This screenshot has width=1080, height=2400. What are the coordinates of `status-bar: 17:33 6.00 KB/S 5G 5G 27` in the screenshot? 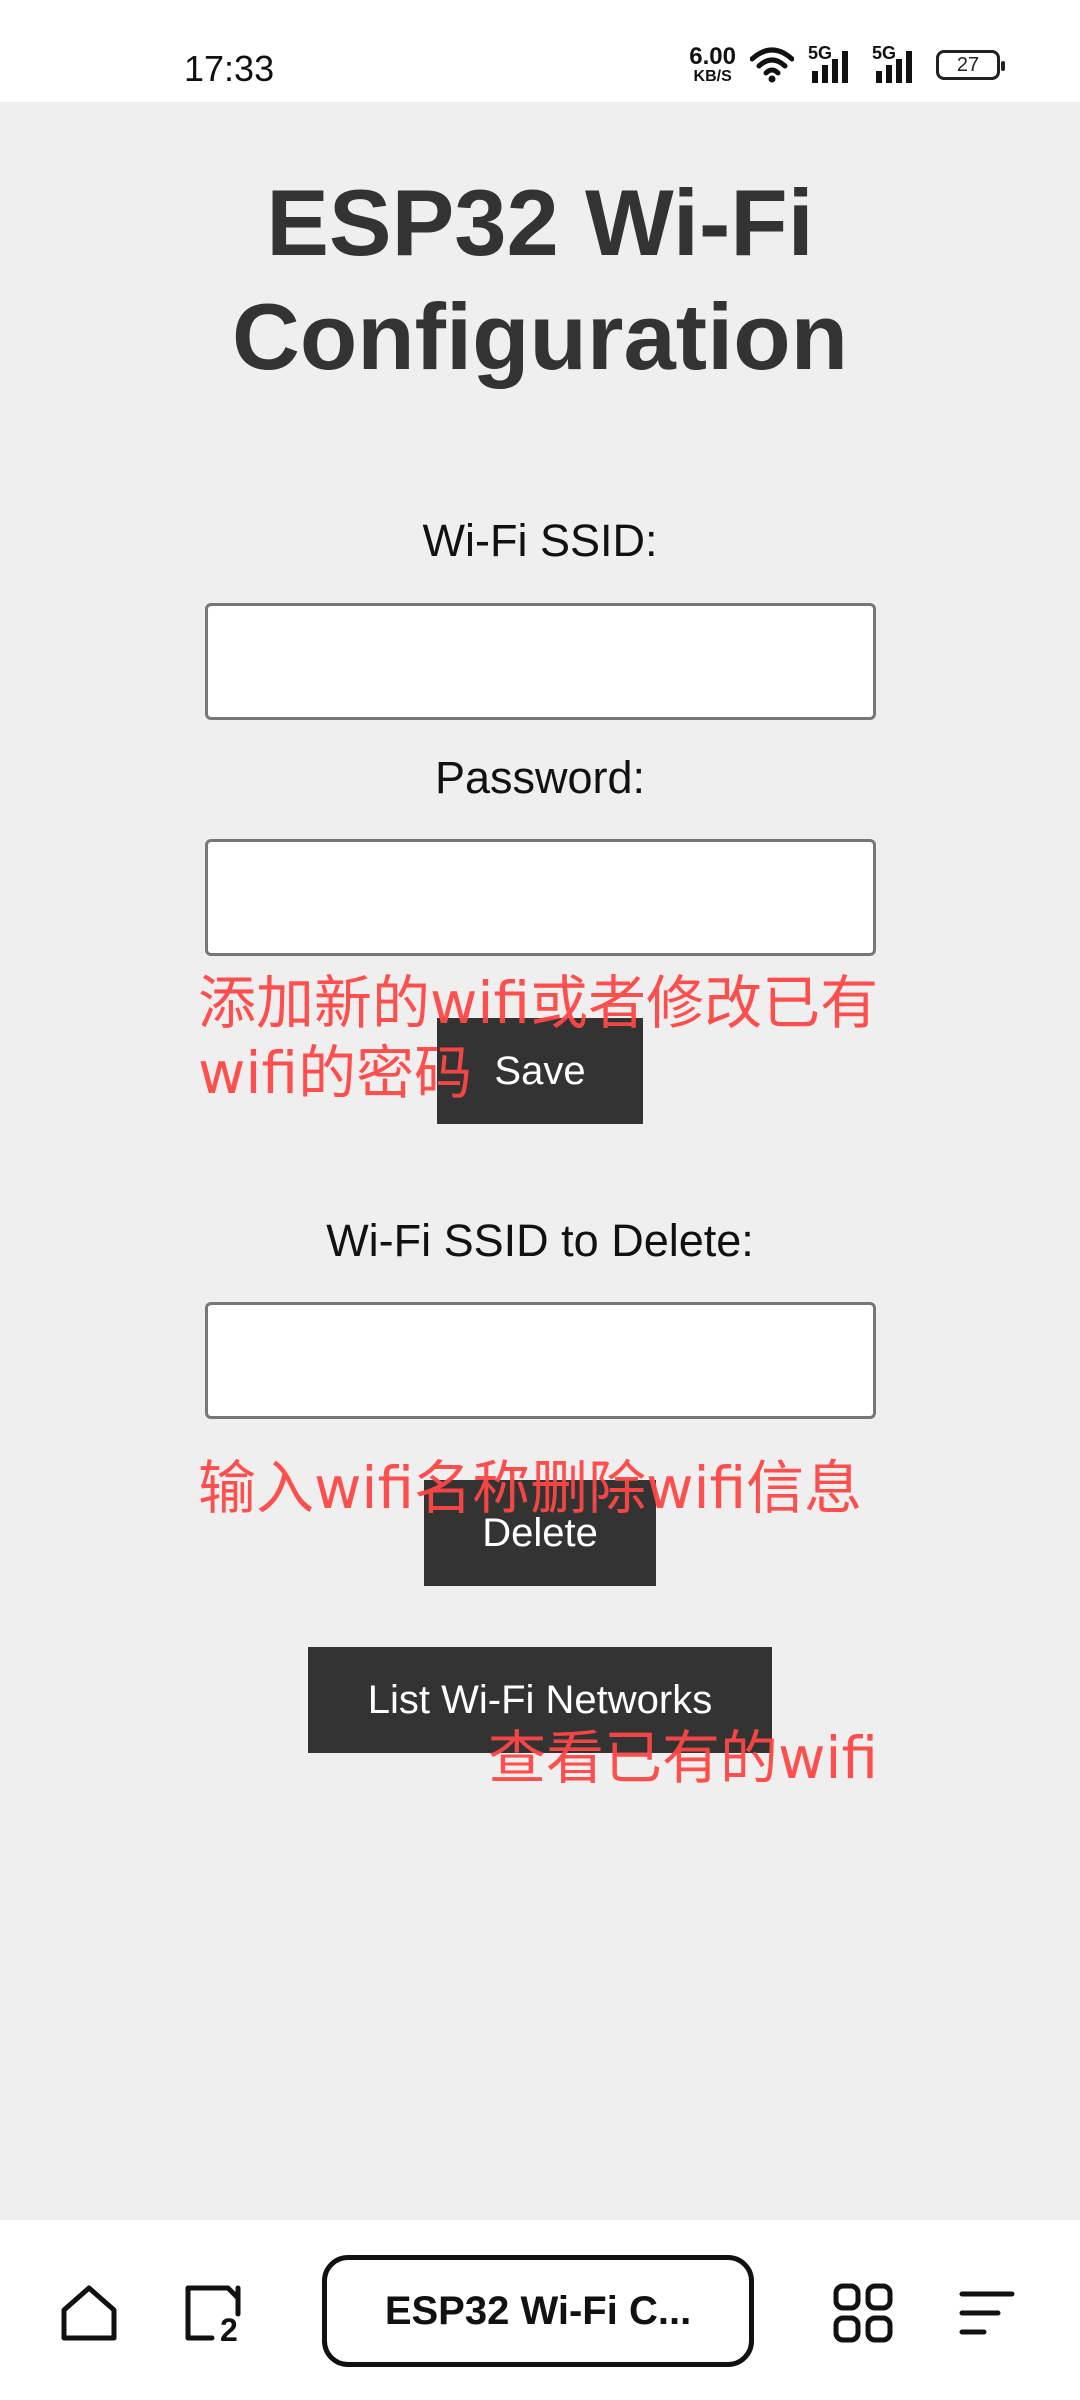 It's located at (540, 51).